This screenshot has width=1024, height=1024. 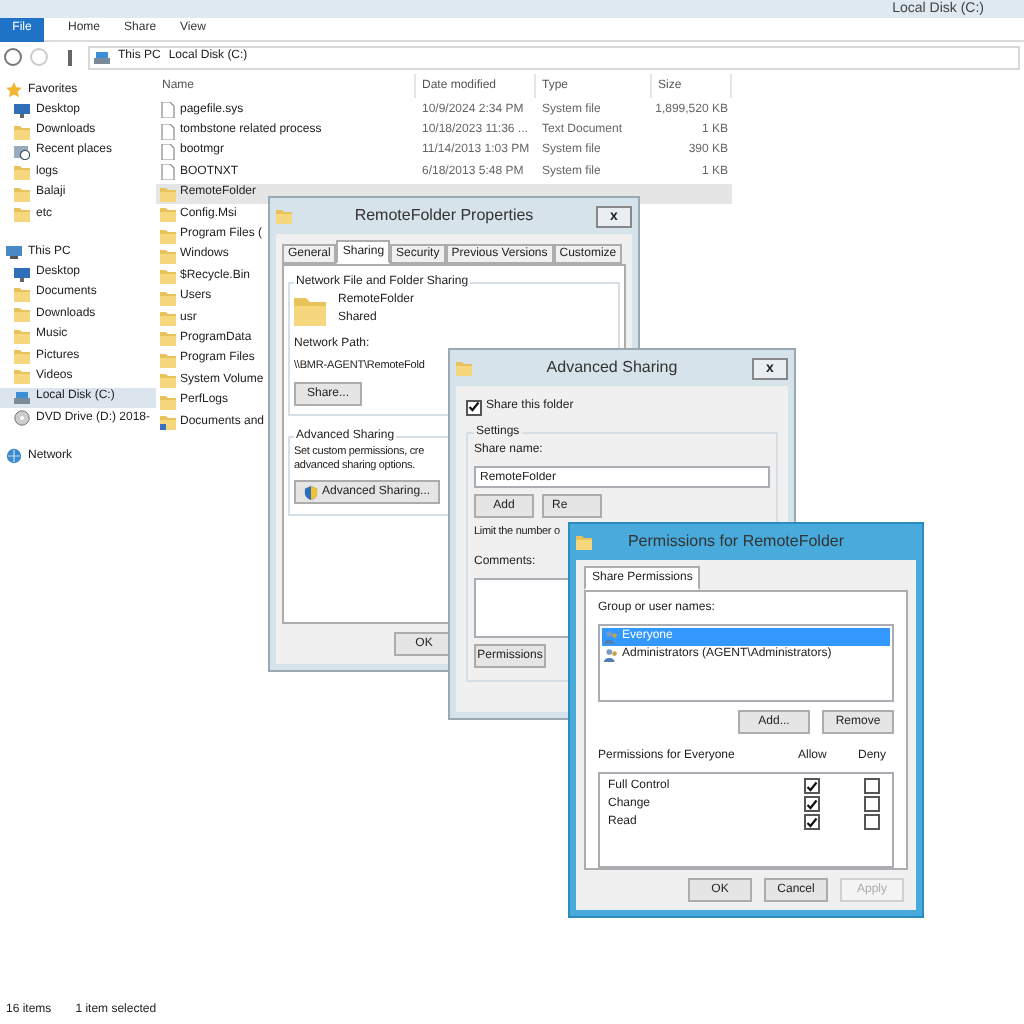 What do you see at coordinates (612, 368) in the screenshot?
I see `dialog-title: Advanced Sharing` at bounding box center [612, 368].